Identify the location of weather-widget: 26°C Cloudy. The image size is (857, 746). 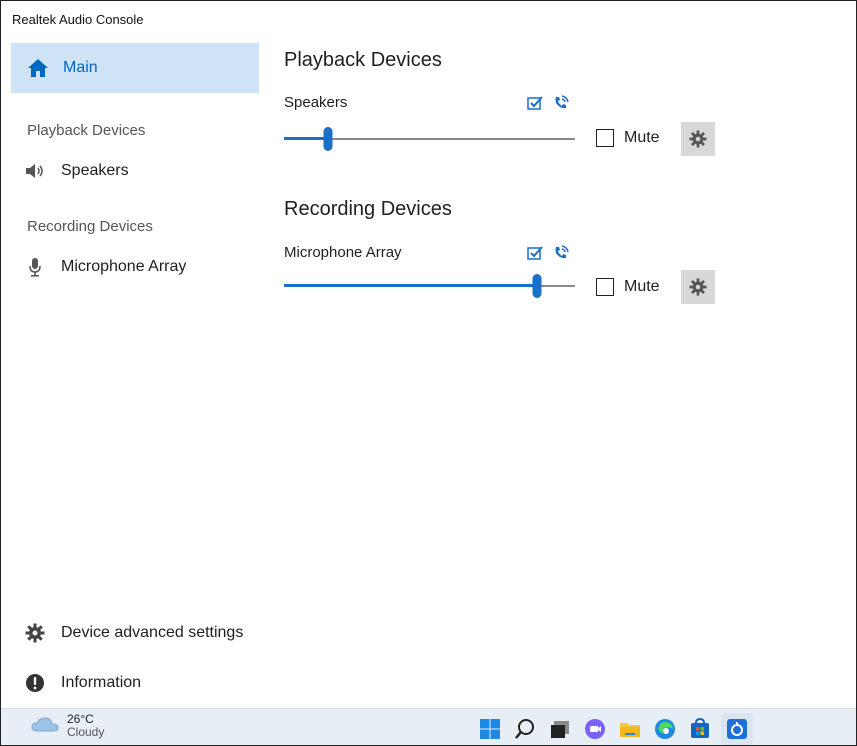
(67, 726).